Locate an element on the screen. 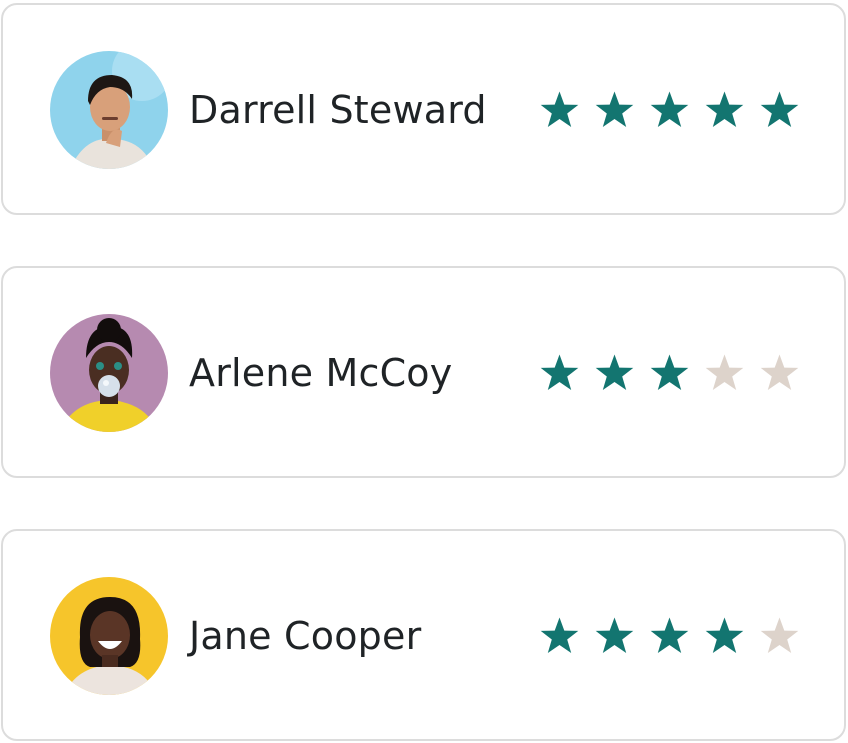  avatar-image-arlene is located at coordinates (109, 373).